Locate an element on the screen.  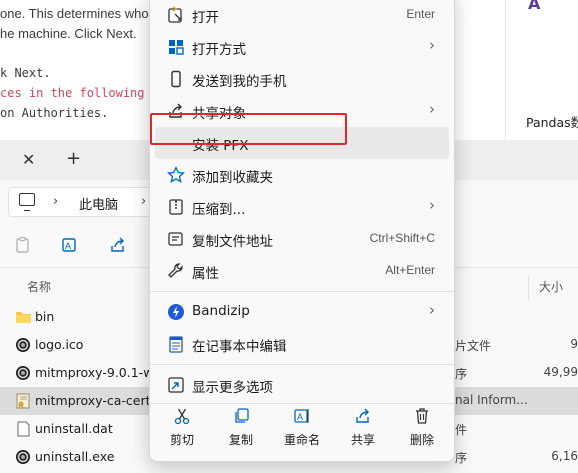
menu-item-label: 安装 PFX is located at coordinates (220, 146).